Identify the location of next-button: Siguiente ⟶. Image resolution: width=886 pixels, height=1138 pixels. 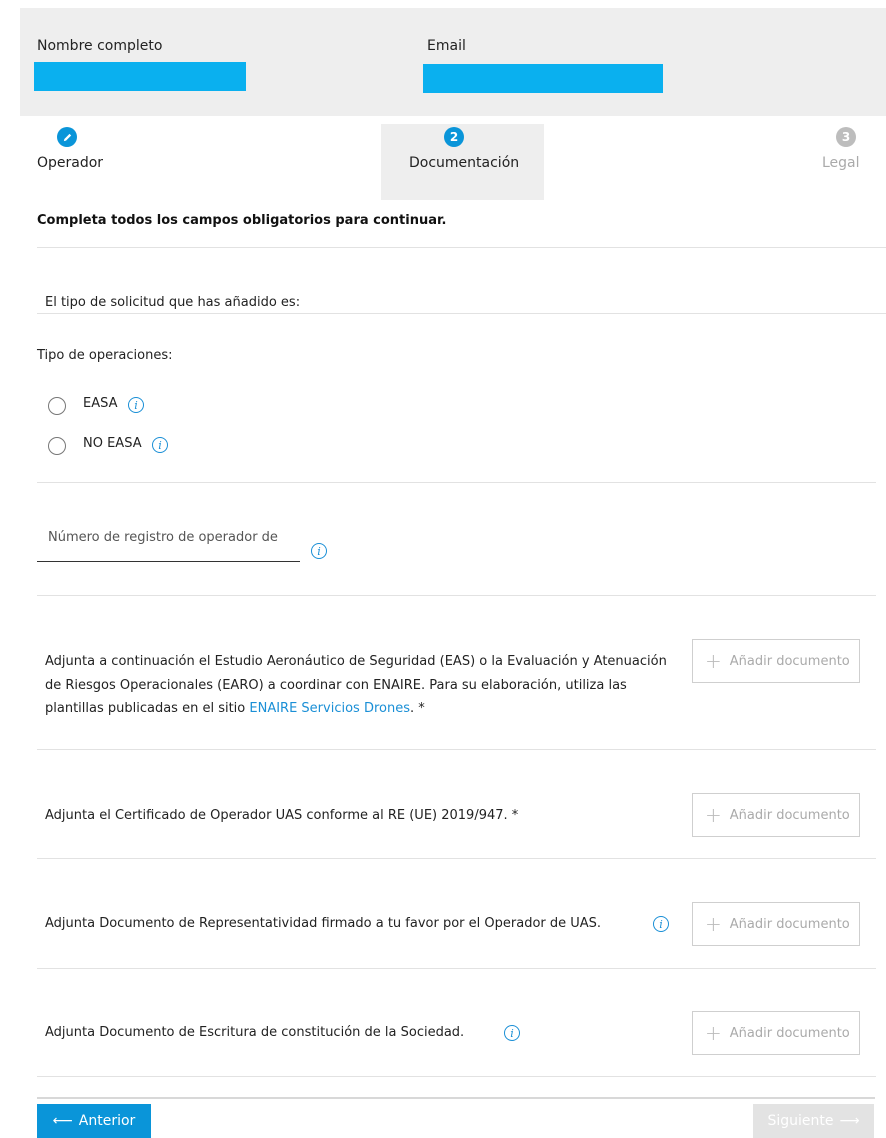
(813, 1121).